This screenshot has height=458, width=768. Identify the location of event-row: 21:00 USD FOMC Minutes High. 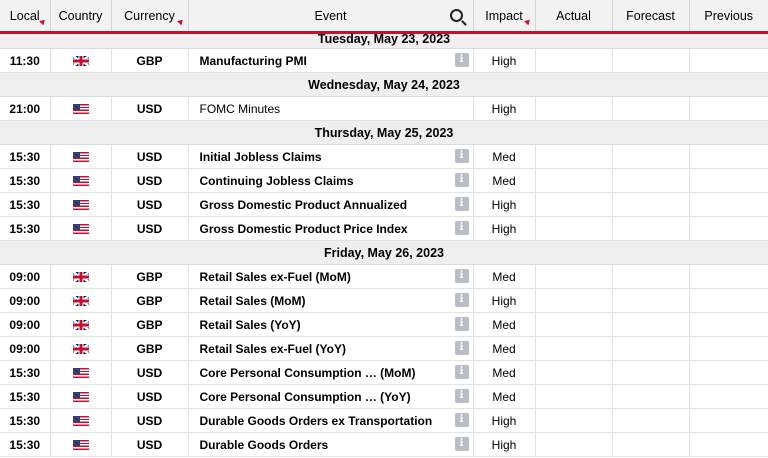
(384, 108).